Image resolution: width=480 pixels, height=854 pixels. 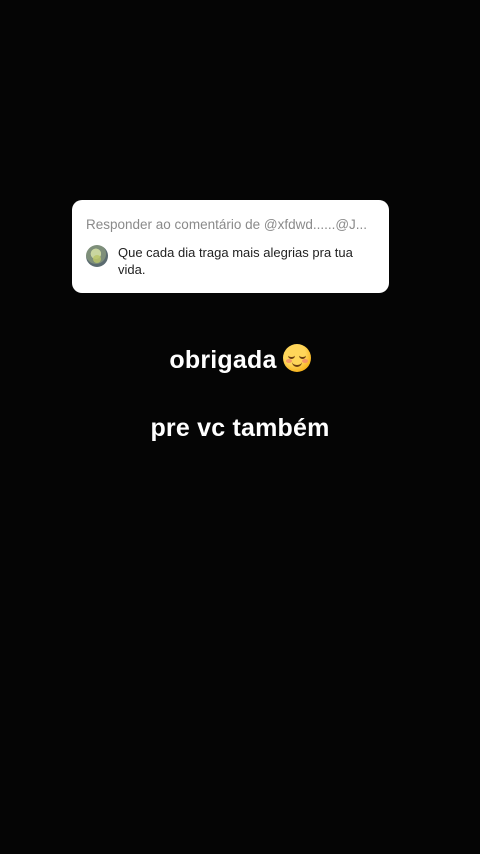 What do you see at coordinates (296, 358) in the screenshot?
I see `smiling-face-icon` at bounding box center [296, 358].